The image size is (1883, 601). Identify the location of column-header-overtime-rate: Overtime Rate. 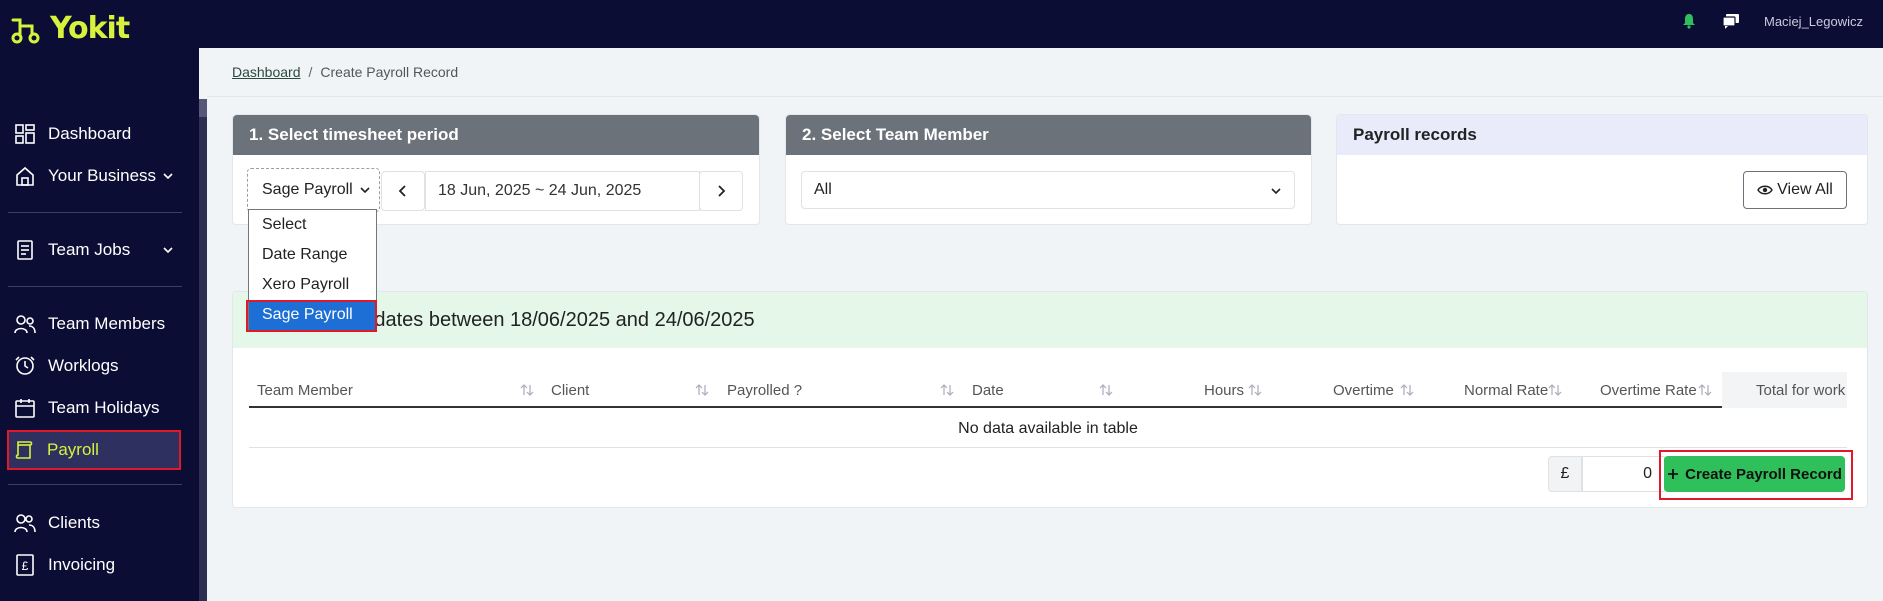
(1655, 390).